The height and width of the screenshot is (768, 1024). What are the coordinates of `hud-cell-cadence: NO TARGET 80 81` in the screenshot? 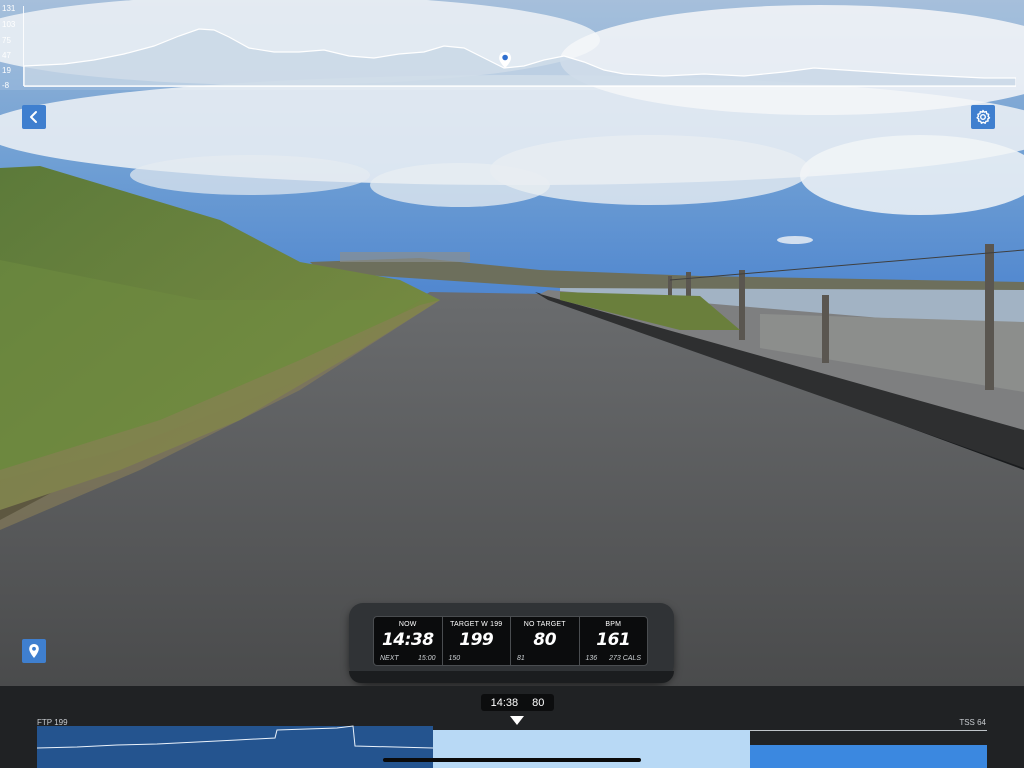 It's located at (545, 641).